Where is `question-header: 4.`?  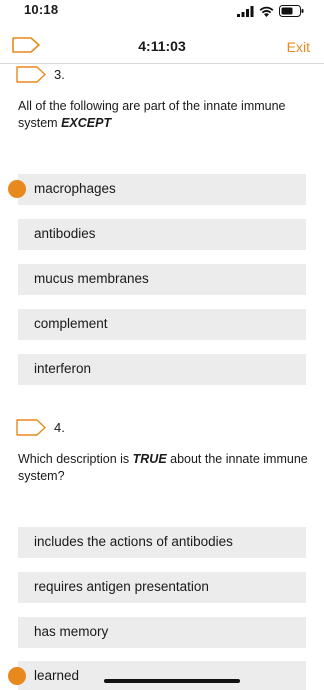 question-header: 4. is located at coordinates (40, 427).